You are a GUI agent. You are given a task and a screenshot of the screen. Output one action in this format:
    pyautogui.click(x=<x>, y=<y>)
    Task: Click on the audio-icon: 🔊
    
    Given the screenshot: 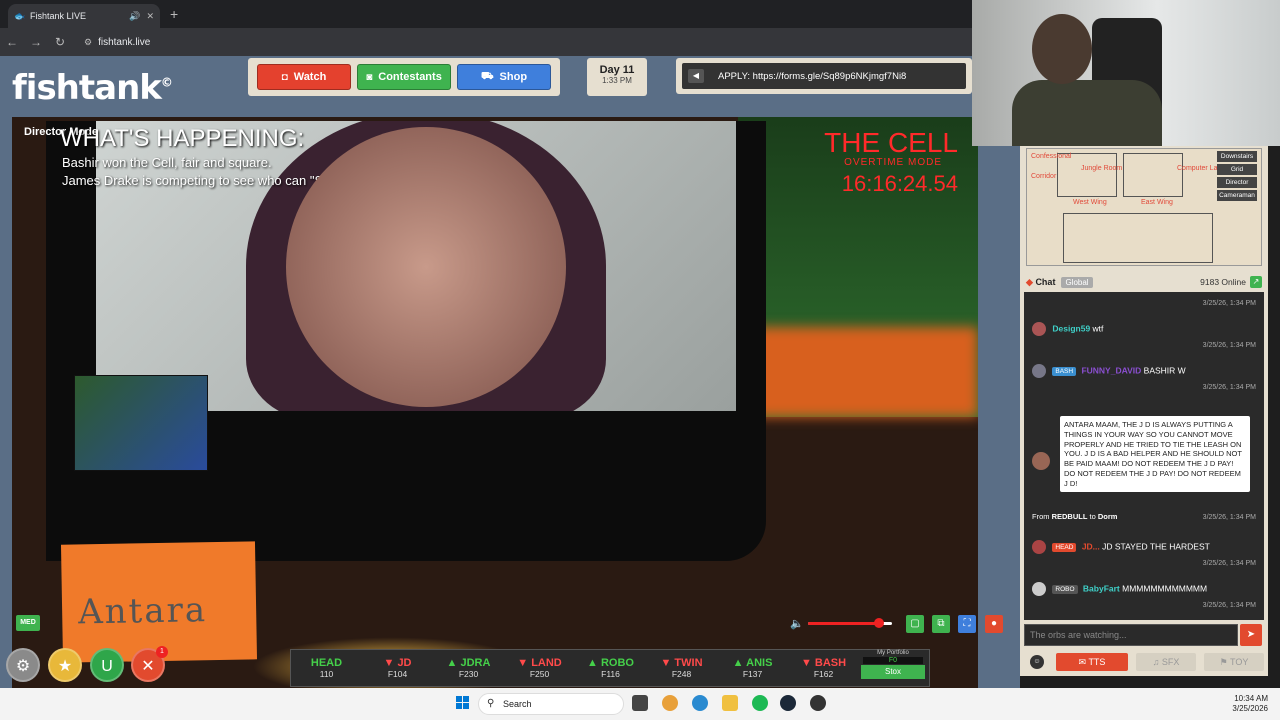 What is the action you would take?
    pyautogui.click(x=134, y=16)
    